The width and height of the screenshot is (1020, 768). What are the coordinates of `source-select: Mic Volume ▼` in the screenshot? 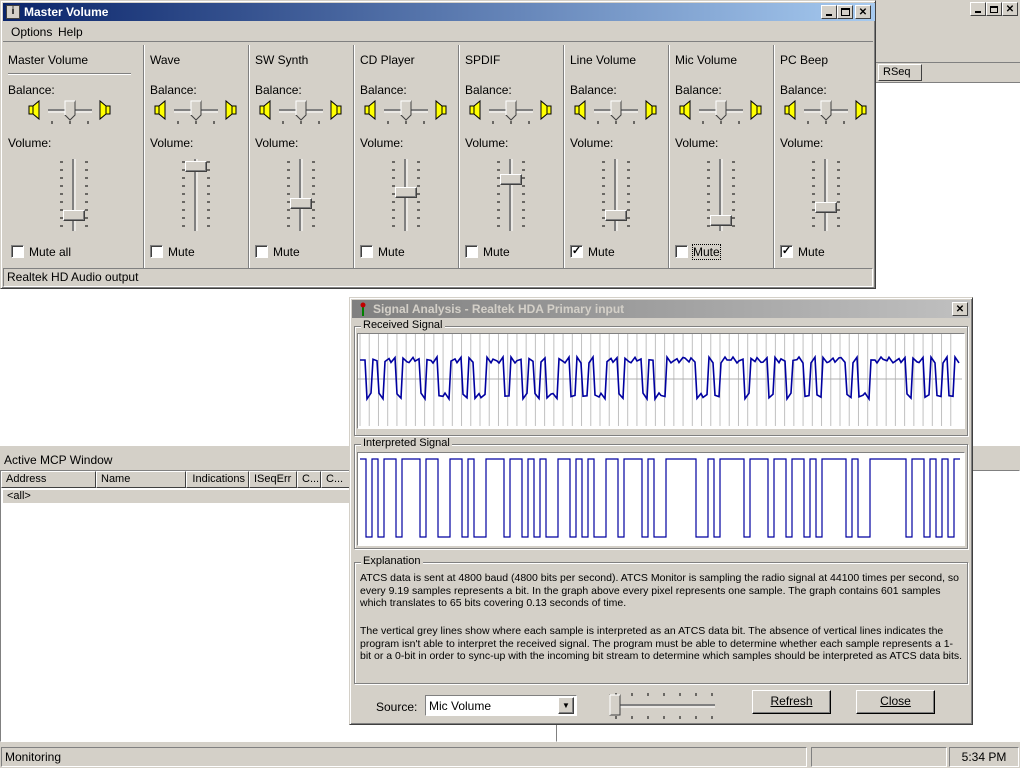 It's located at (501, 705).